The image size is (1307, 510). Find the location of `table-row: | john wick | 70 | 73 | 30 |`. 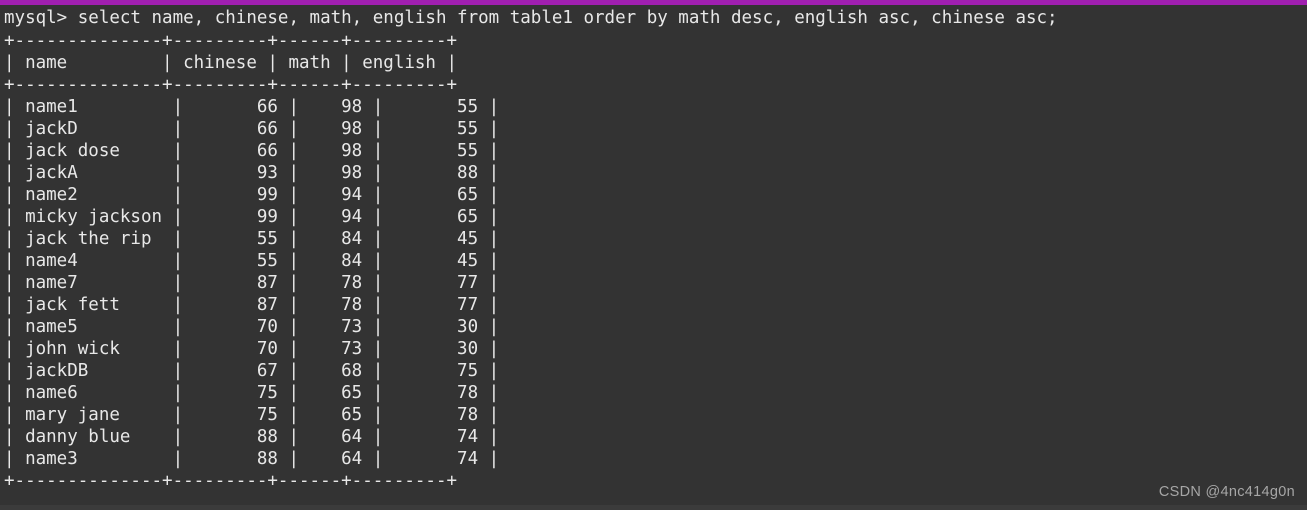

table-row: | john wick | 70 | 73 | 30 | is located at coordinates (252, 349).